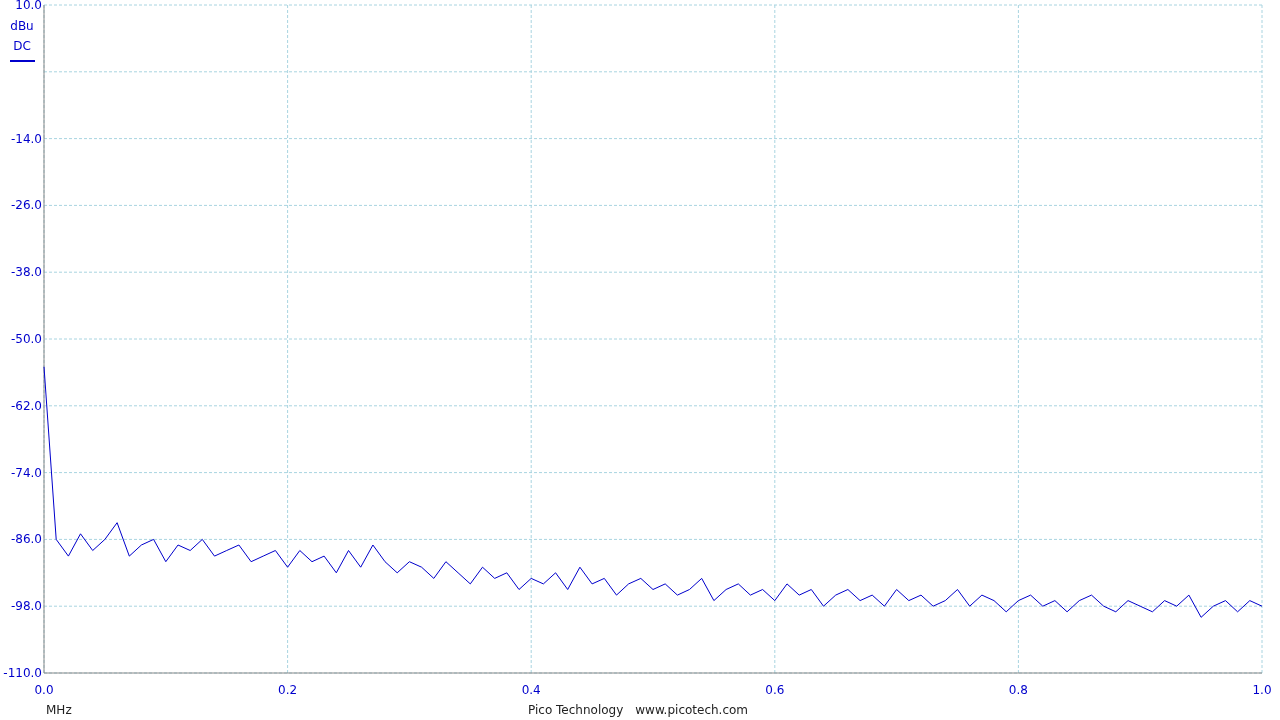 Image resolution: width=1280 pixels, height=720 pixels. Describe the element at coordinates (26, 472) in the screenshot. I see `y-tick-label: -74.0` at that location.